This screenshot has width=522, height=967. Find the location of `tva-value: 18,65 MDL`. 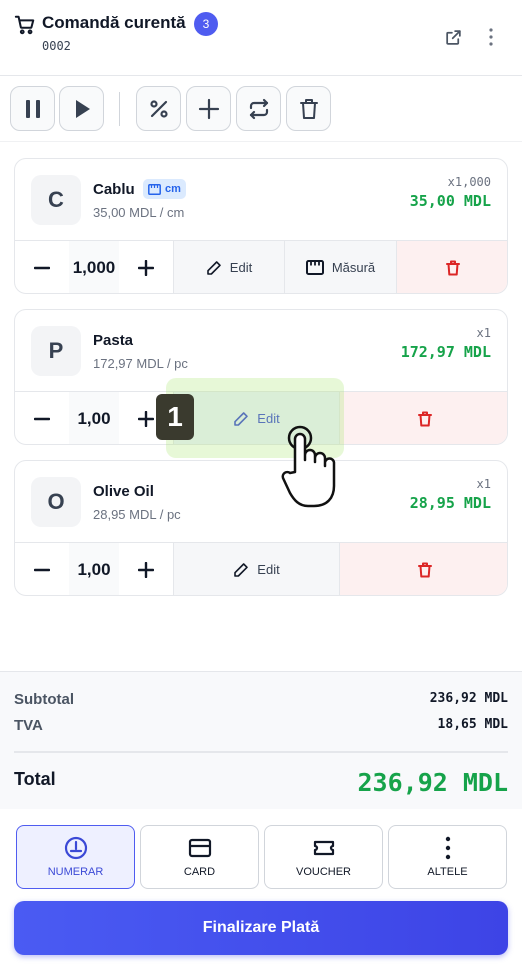

tva-value: 18,65 MDL is located at coordinates (472, 724).